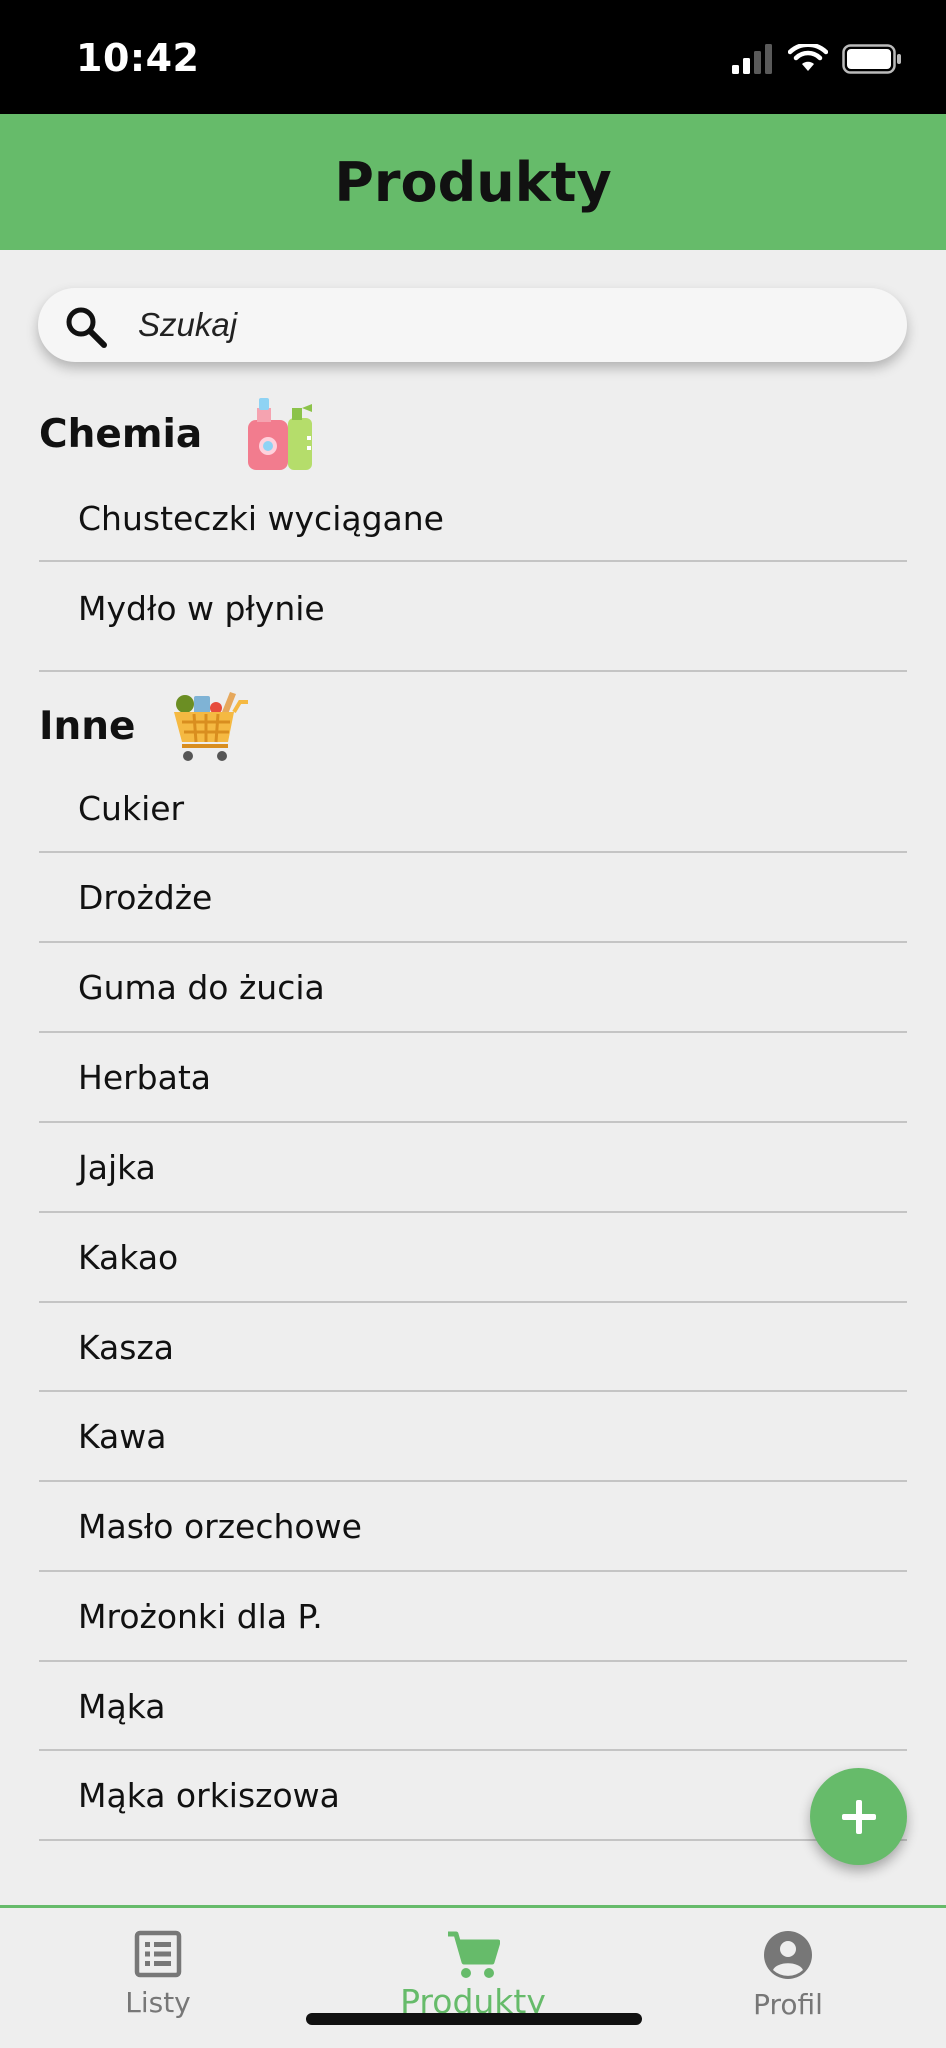 This screenshot has height=2048, width=946. I want to click on list-item: Kakao, so click(473, 1258).